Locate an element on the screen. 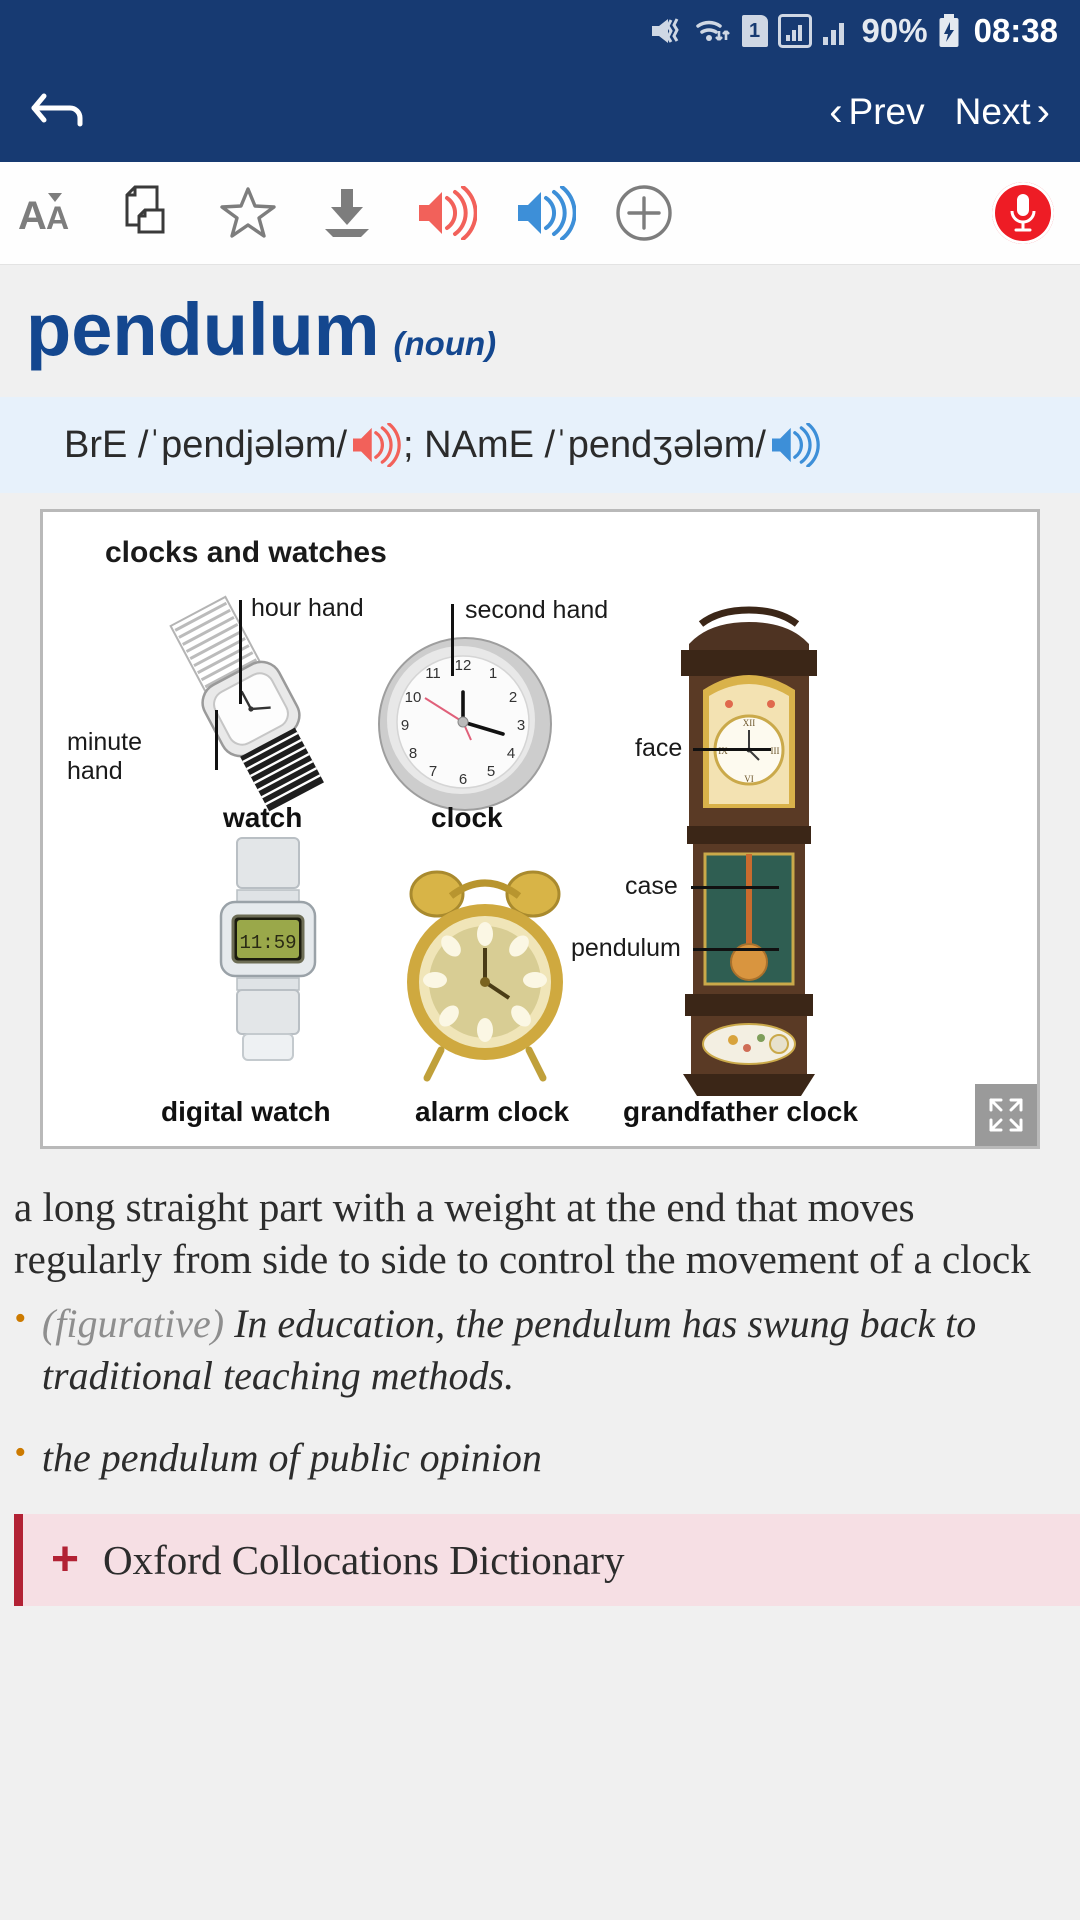 The image size is (1080, 1920). leader-minute-hand is located at coordinates (216, 740).